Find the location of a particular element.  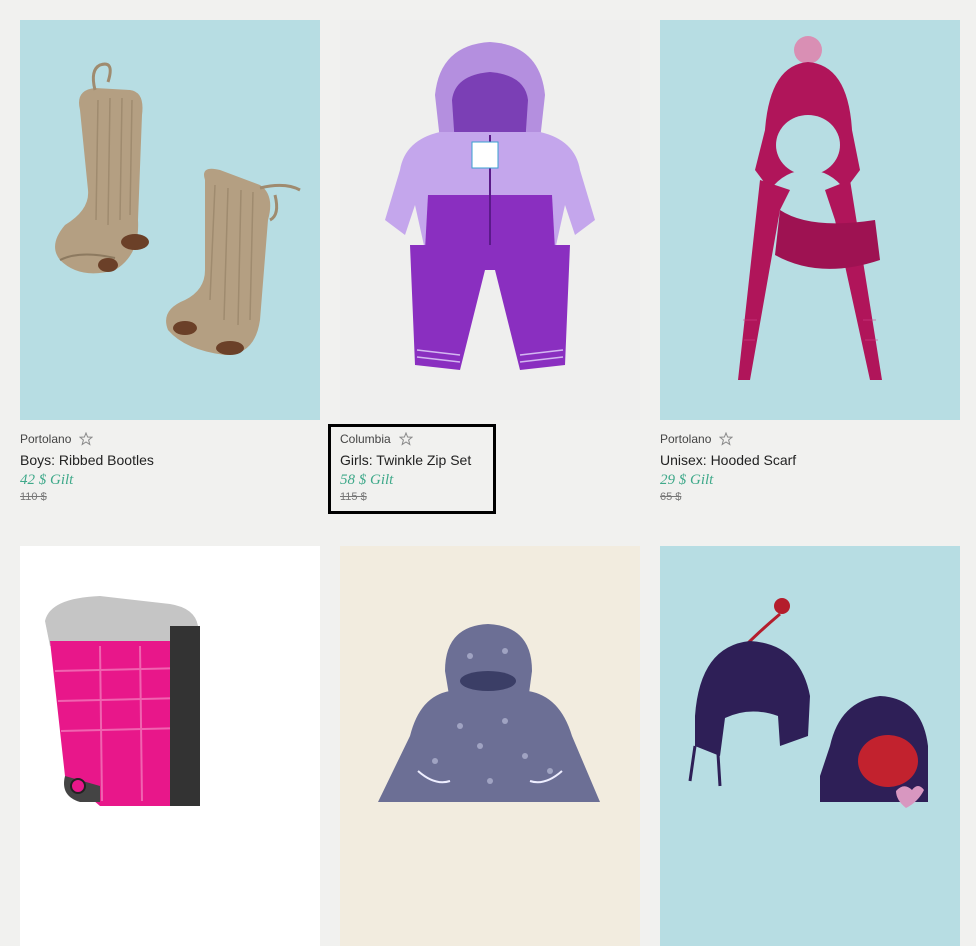

product-sale-price: 58 $ Gilt is located at coordinates (367, 480).